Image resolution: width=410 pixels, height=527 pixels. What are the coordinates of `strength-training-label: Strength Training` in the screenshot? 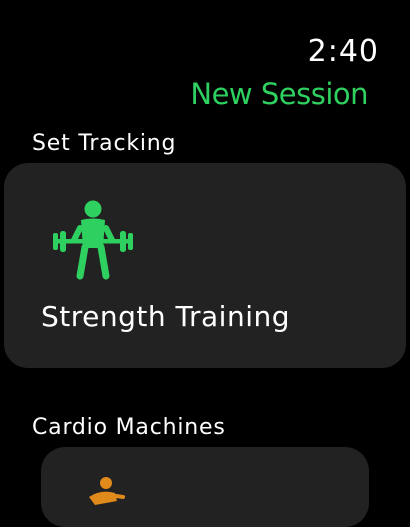 It's located at (166, 316).